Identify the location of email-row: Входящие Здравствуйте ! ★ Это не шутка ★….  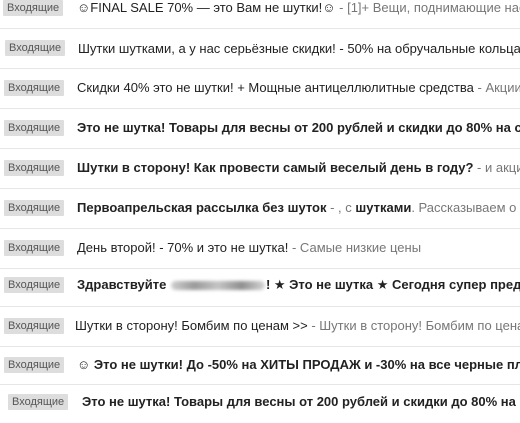
(260, 287).